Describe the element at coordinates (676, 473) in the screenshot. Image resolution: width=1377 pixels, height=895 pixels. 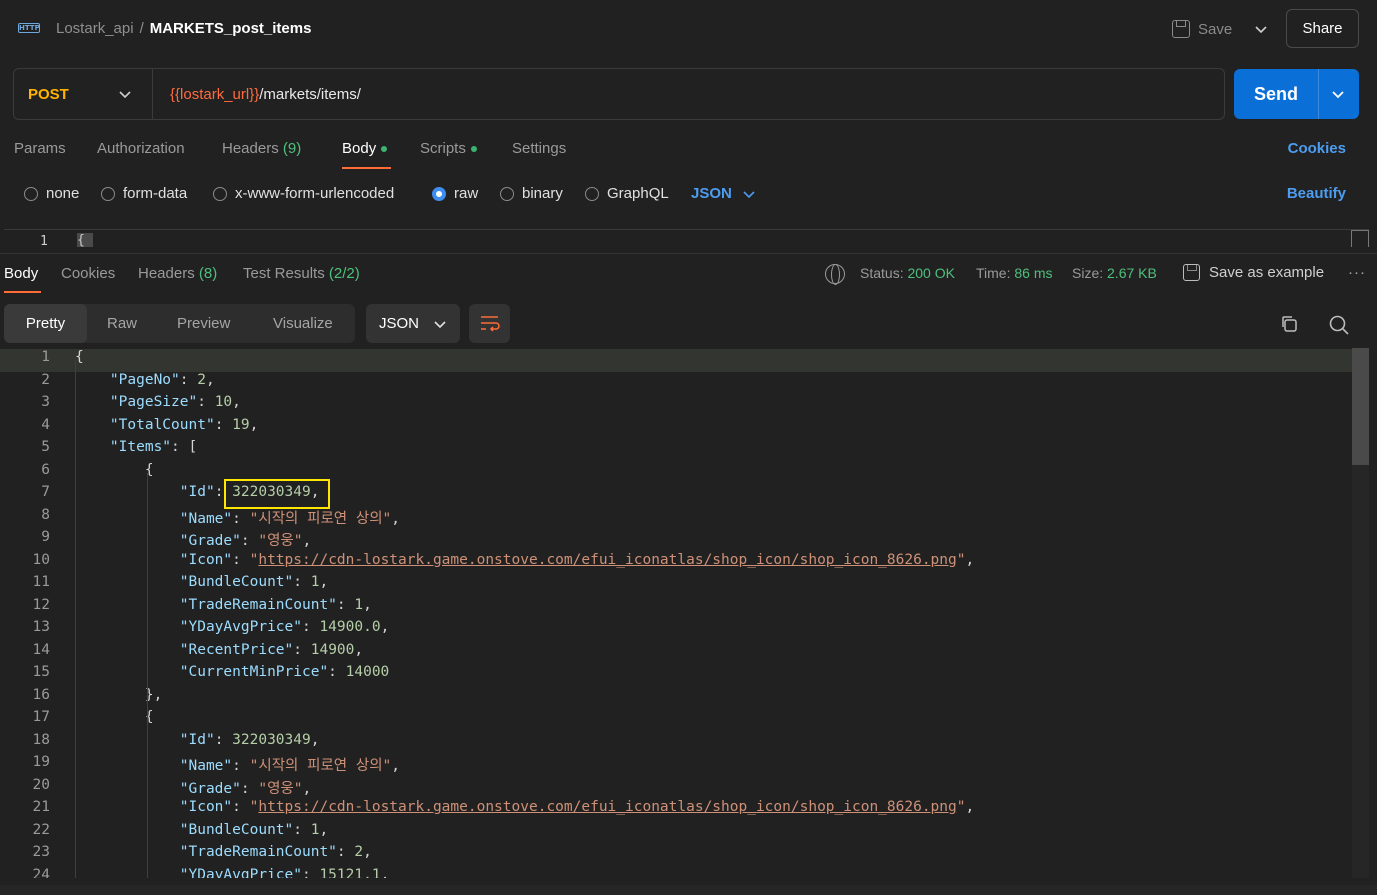
I see `code-line: 6 {` at that location.